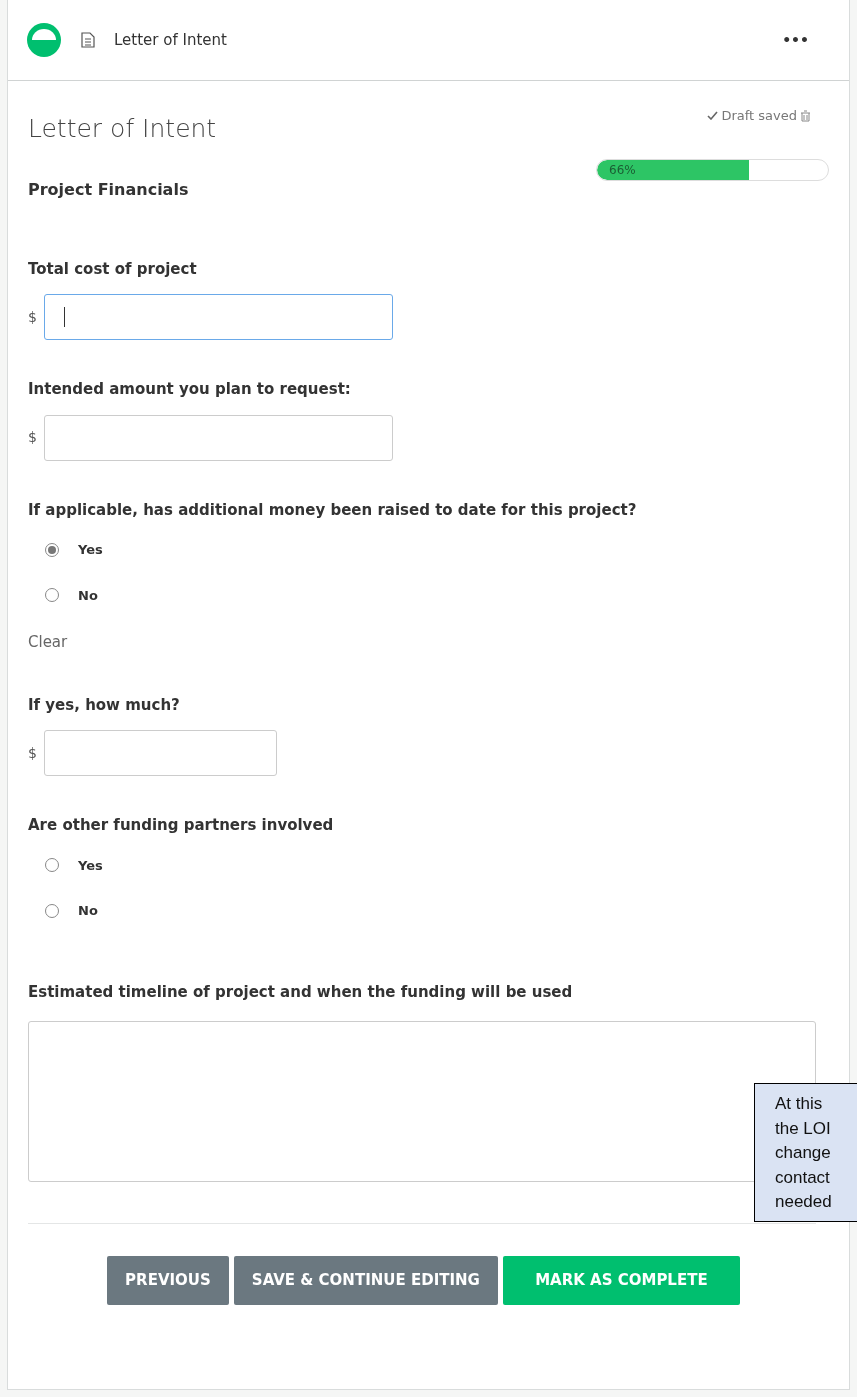 The width and height of the screenshot is (857, 1397). I want to click on check-icon, so click(713, 116).